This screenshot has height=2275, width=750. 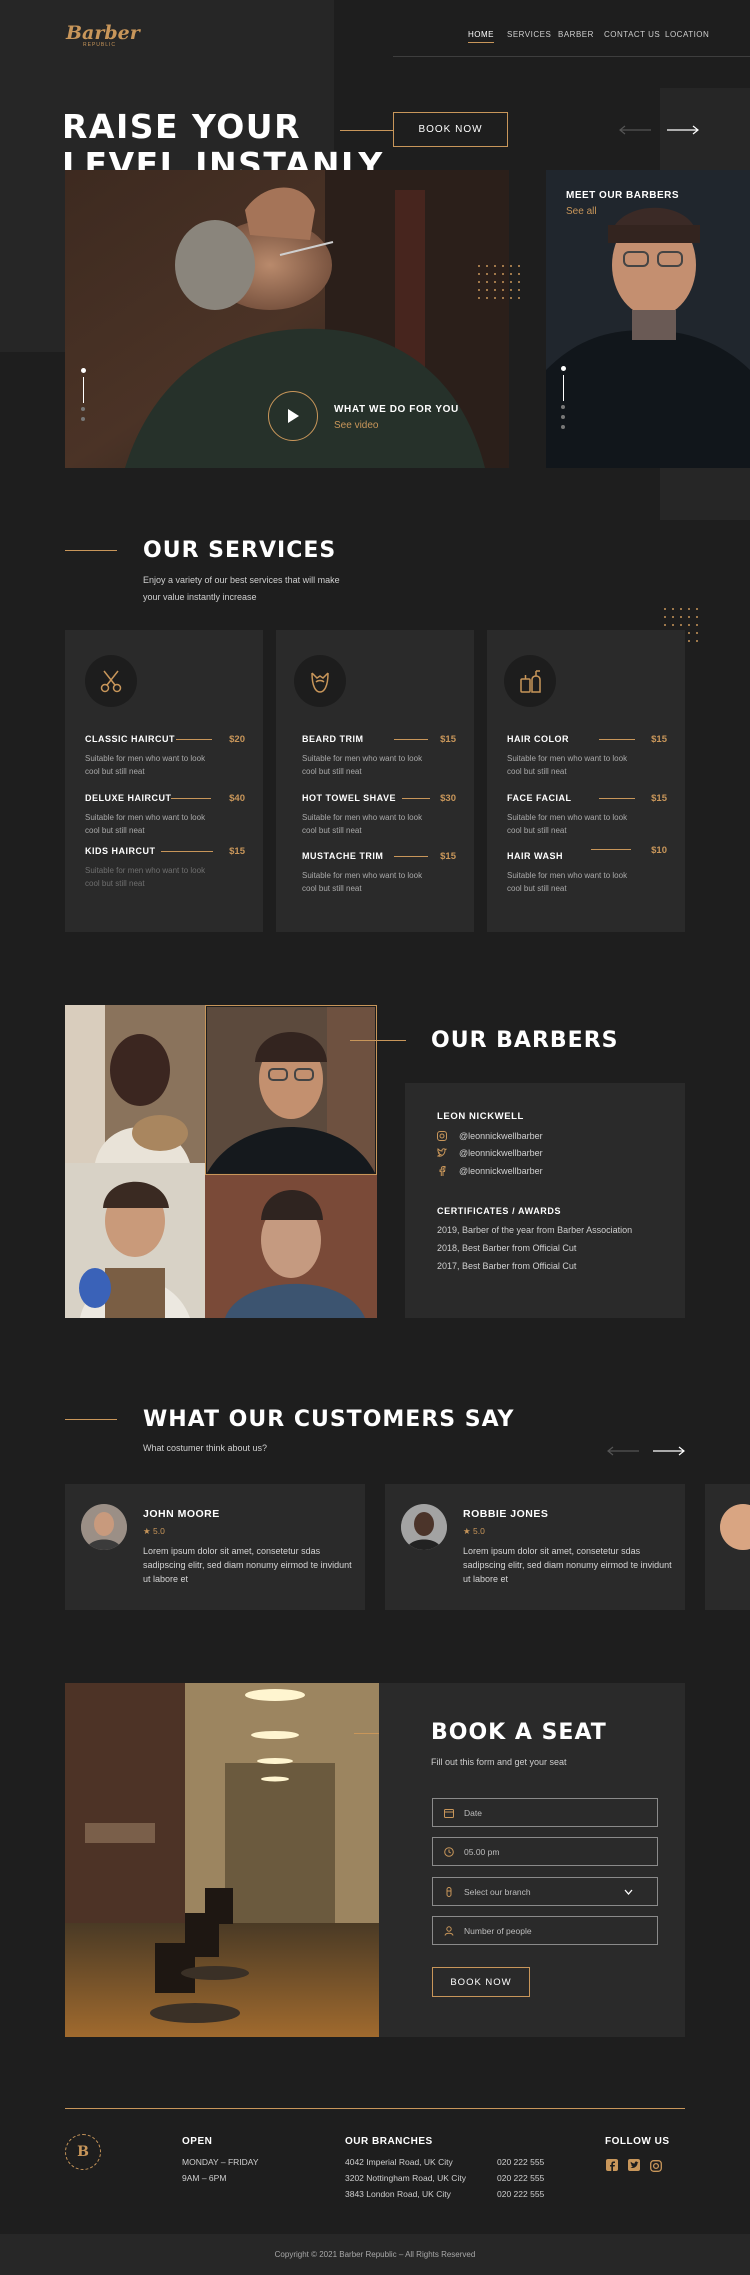 I want to click on testimonials-title: WHAT OUR CUSTOMERS SAY, so click(x=329, y=1419).